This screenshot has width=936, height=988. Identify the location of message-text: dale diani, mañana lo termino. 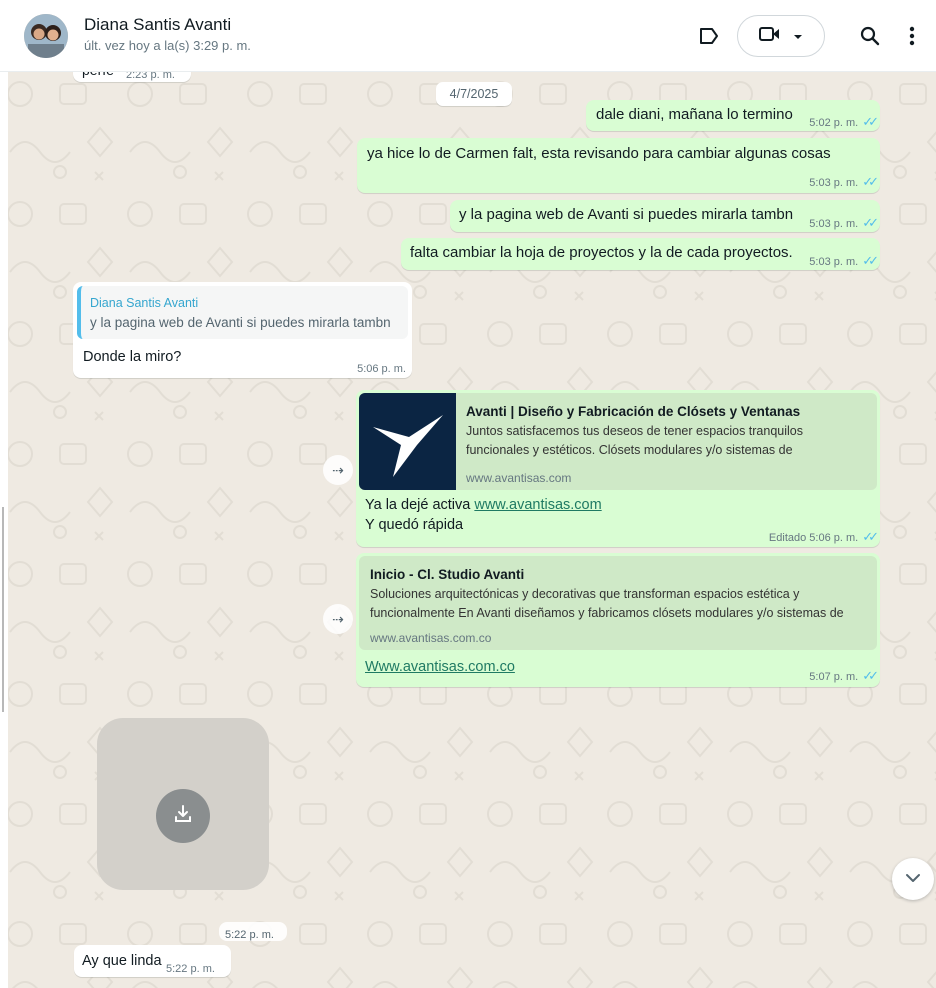
(694, 114).